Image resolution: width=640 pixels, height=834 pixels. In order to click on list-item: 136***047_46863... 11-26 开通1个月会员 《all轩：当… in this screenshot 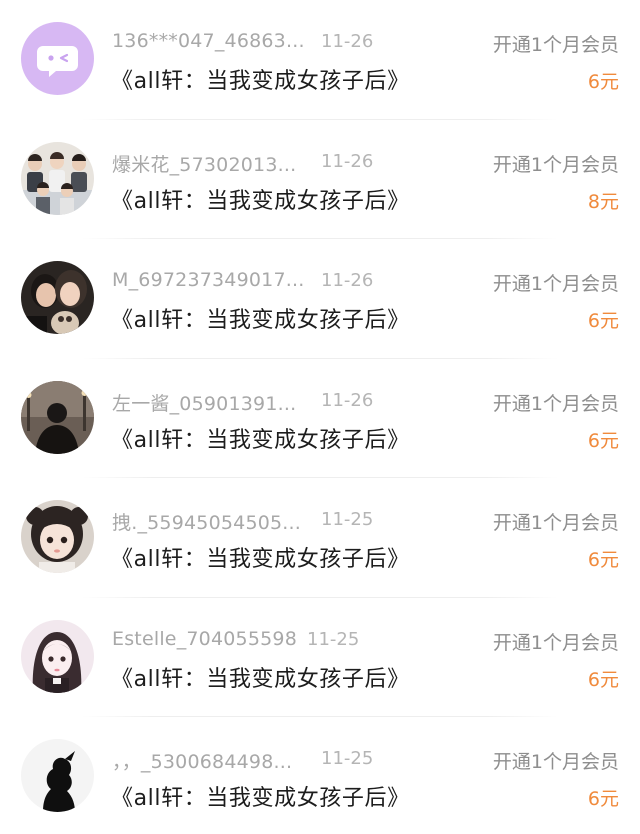, I will do `click(320, 60)`.